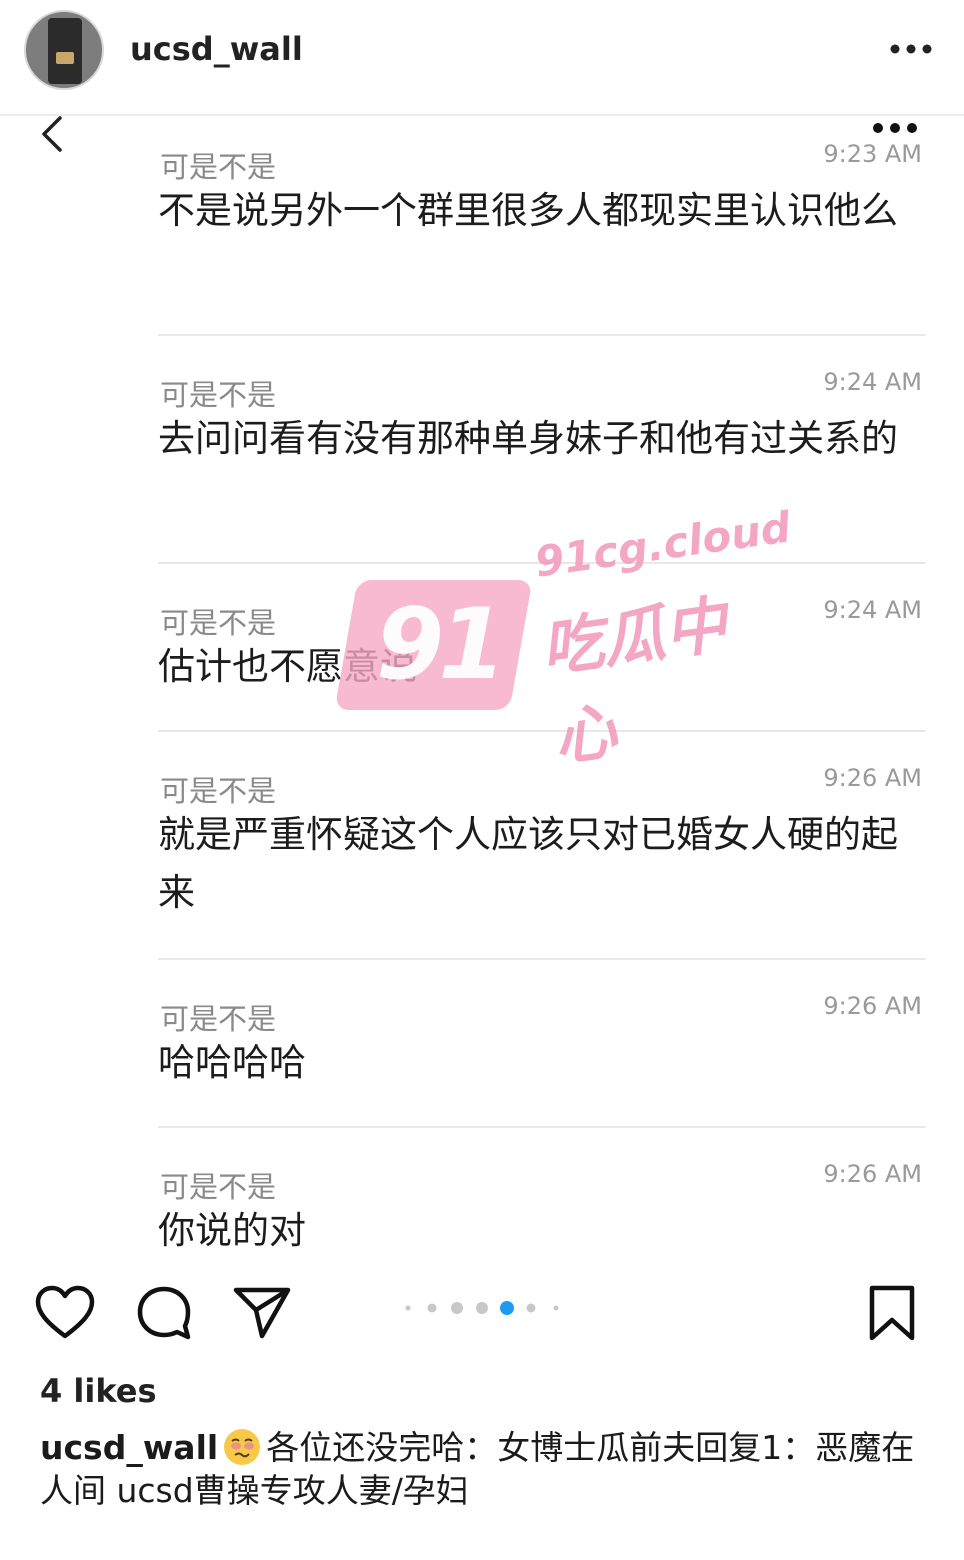 The image size is (964, 1560). What do you see at coordinates (164, 1313) in the screenshot?
I see `comment-icon` at bounding box center [164, 1313].